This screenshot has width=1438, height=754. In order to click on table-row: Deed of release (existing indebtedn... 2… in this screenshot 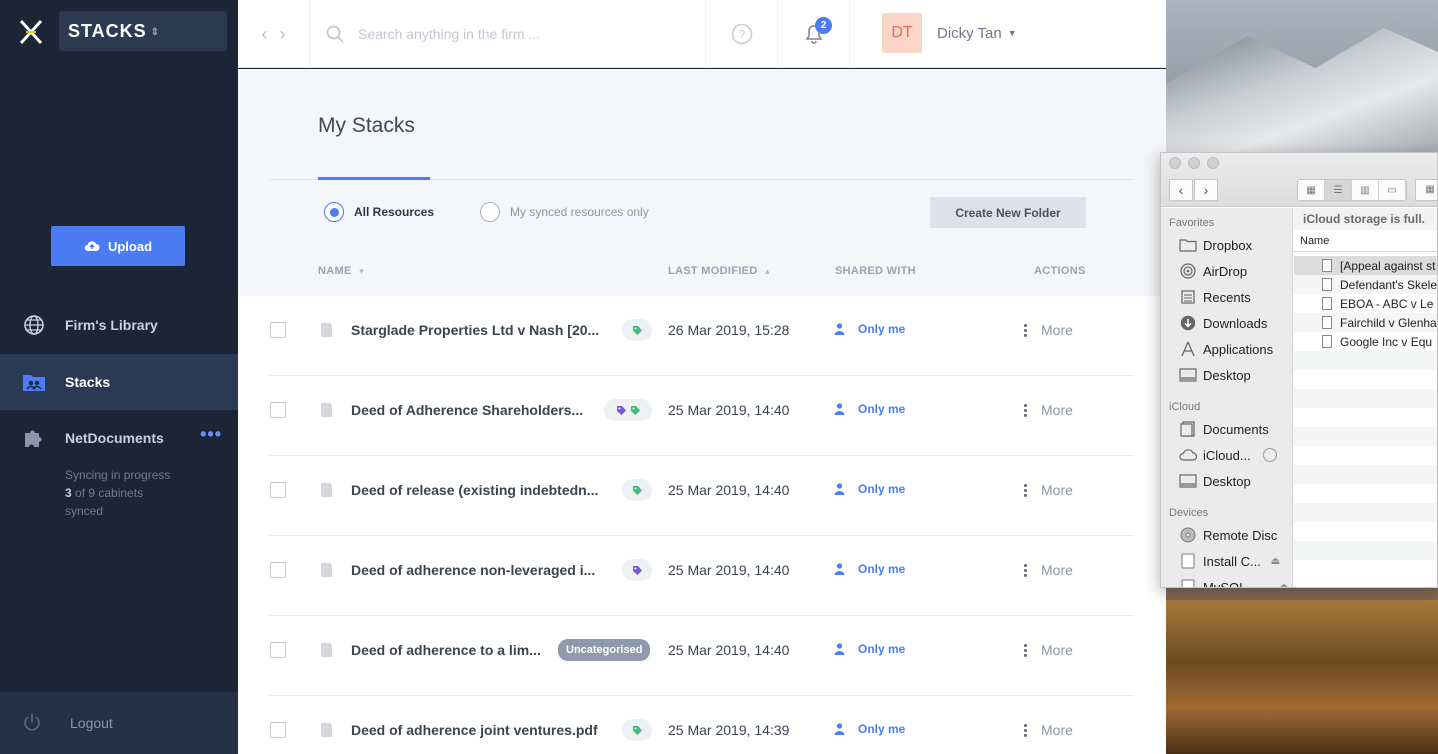, I will do `click(702, 496)`.